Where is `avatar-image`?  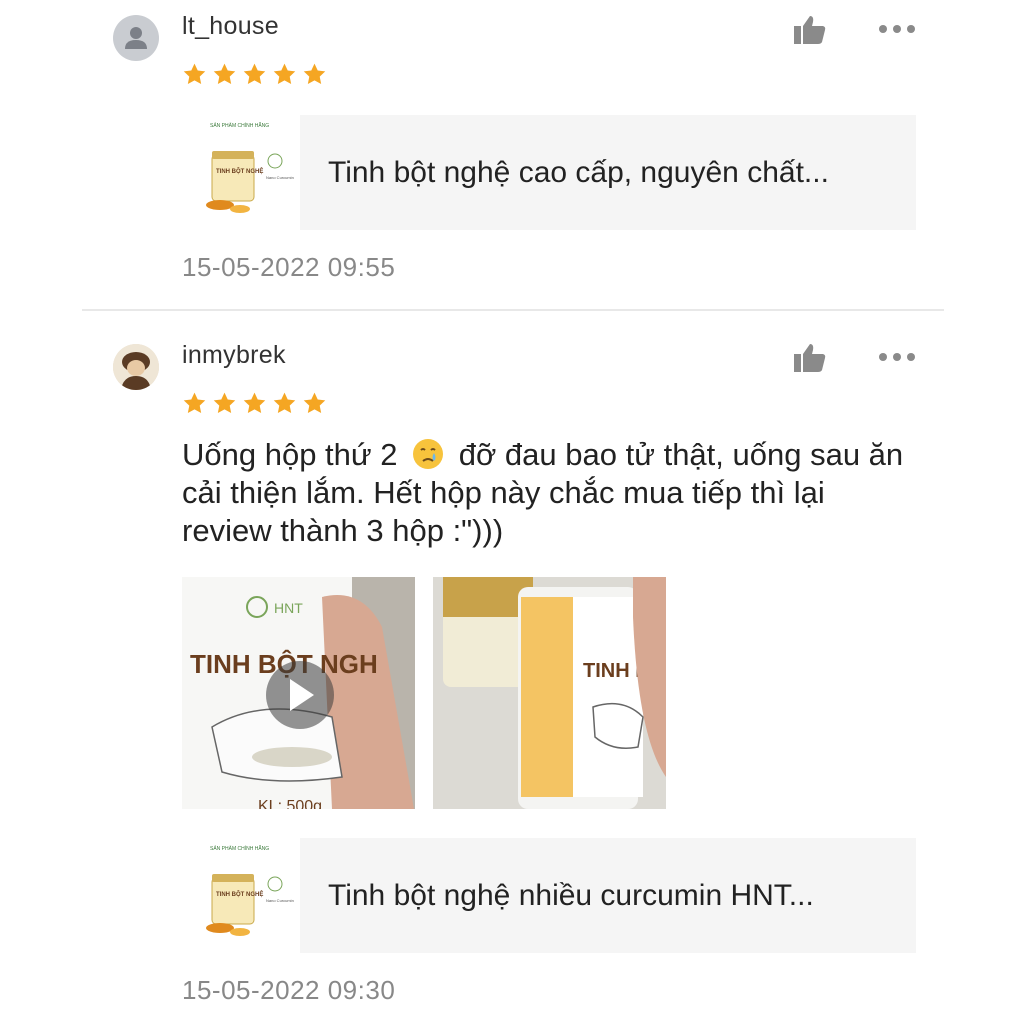 avatar-image is located at coordinates (136, 367).